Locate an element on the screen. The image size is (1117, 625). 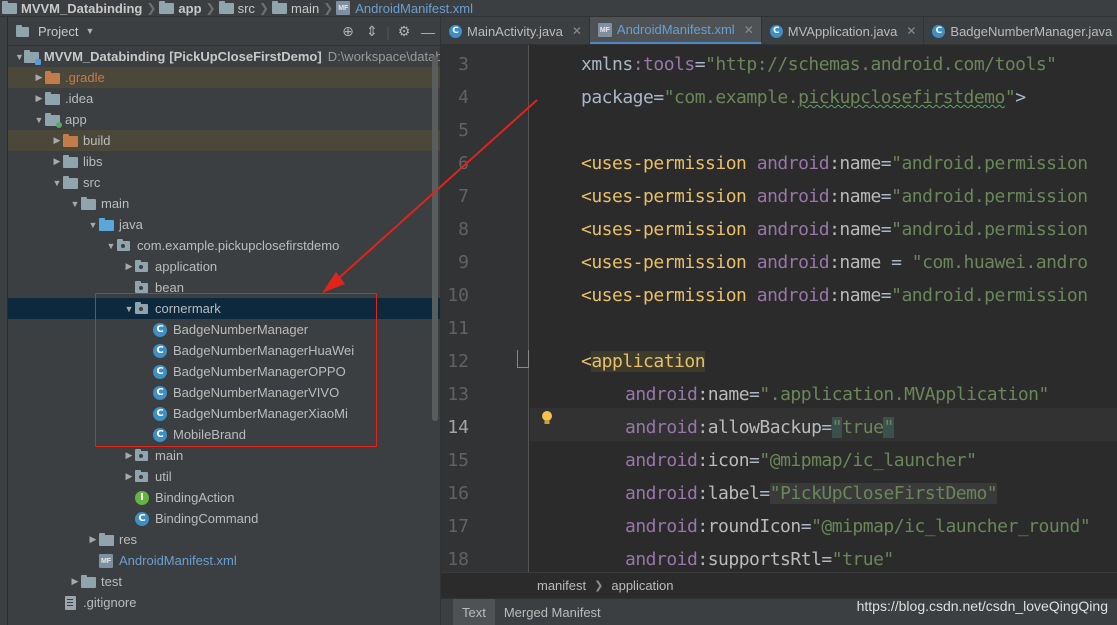
manifest-tab: Merged Manifest is located at coordinates (552, 612).